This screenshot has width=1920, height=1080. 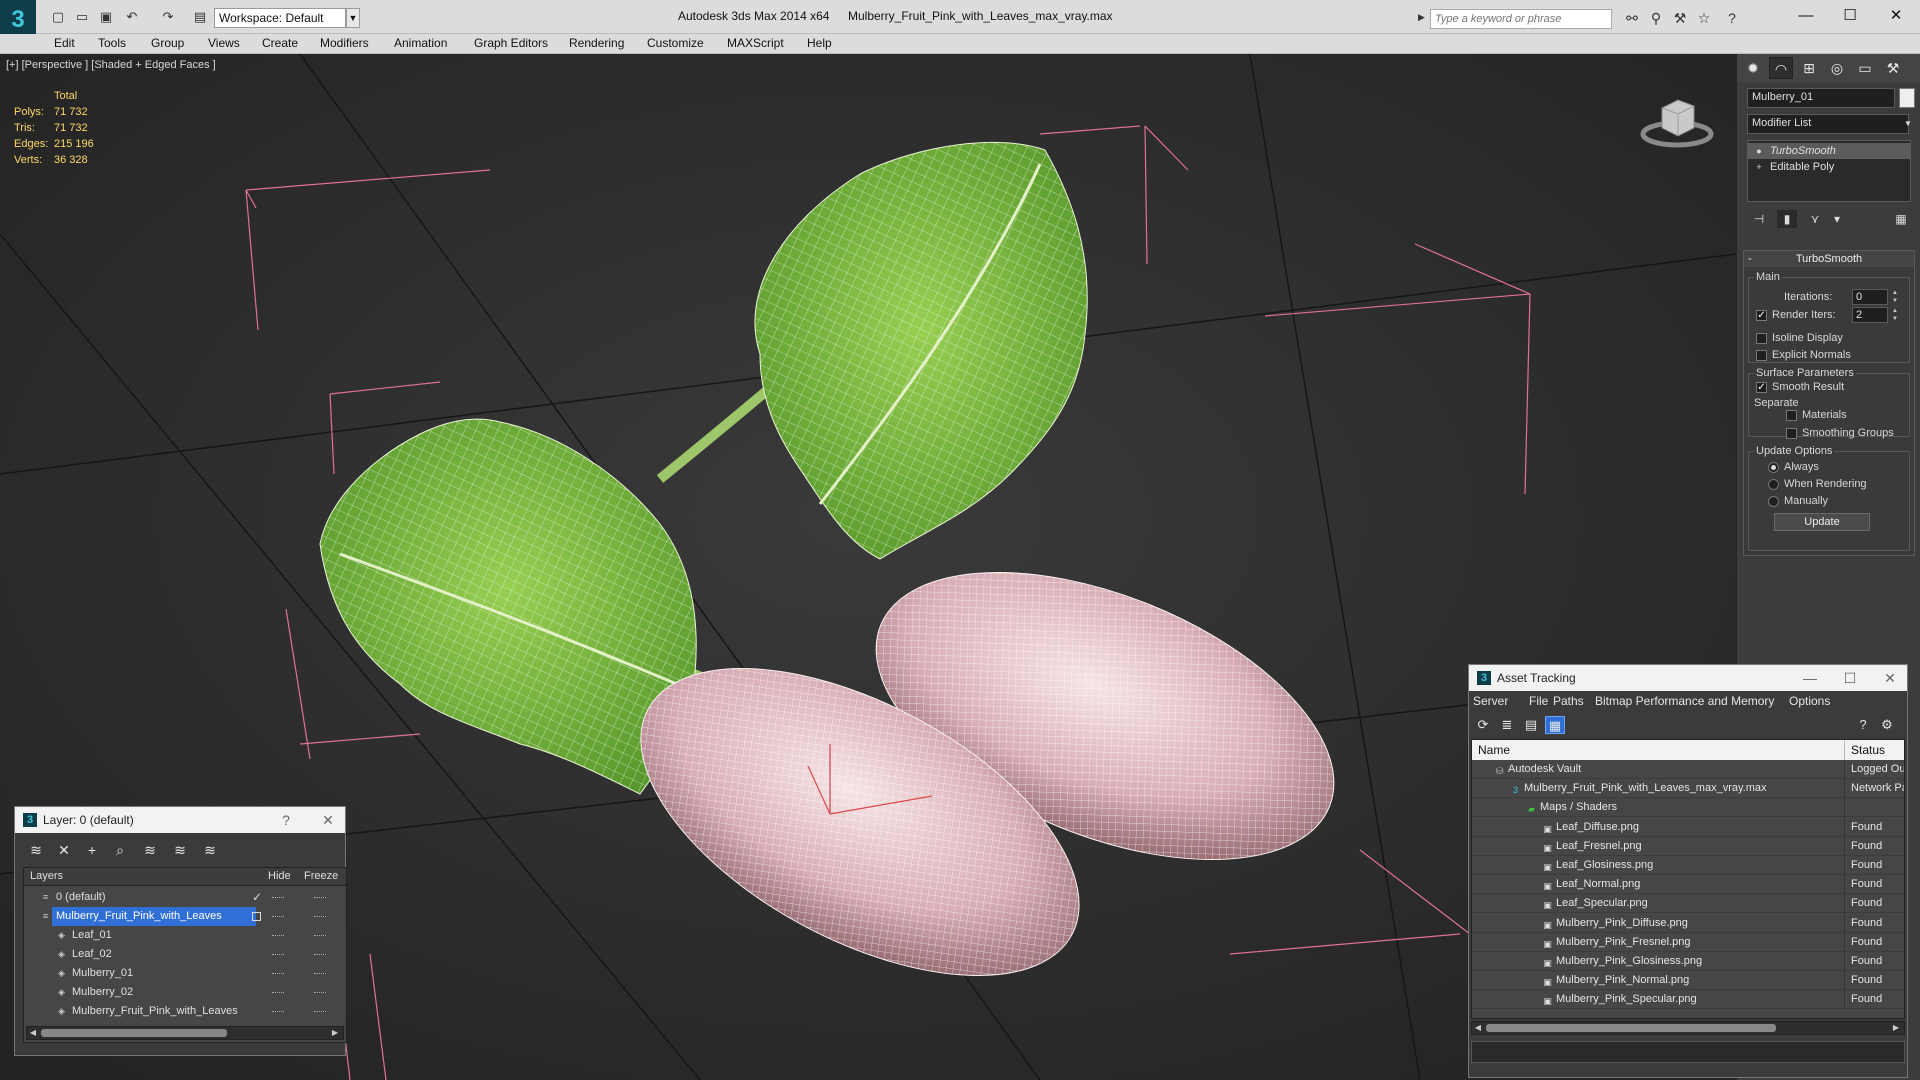 I want to click on radio-manually, so click(x=1773, y=501).